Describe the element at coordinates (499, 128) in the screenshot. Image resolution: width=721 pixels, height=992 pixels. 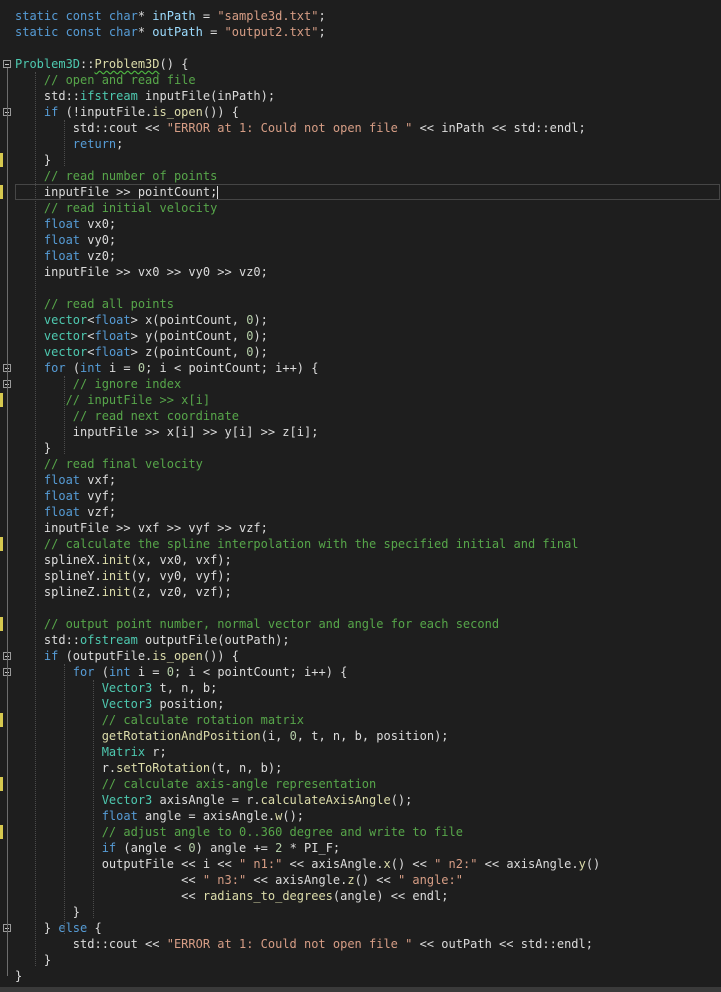
I see `code-token: << inPath << std::endl;` at that location.